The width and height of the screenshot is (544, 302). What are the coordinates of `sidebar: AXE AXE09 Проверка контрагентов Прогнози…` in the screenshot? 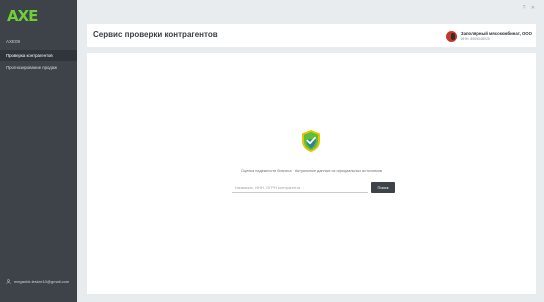 It's located at (38, 151).